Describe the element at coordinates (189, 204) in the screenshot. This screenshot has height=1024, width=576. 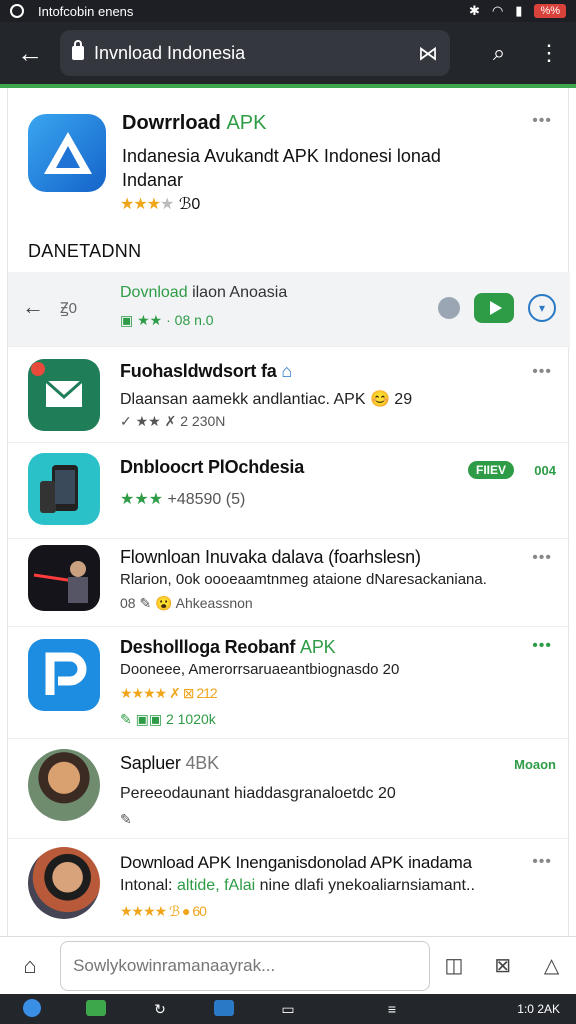
I see `rating-value: ℬ0` at that location.